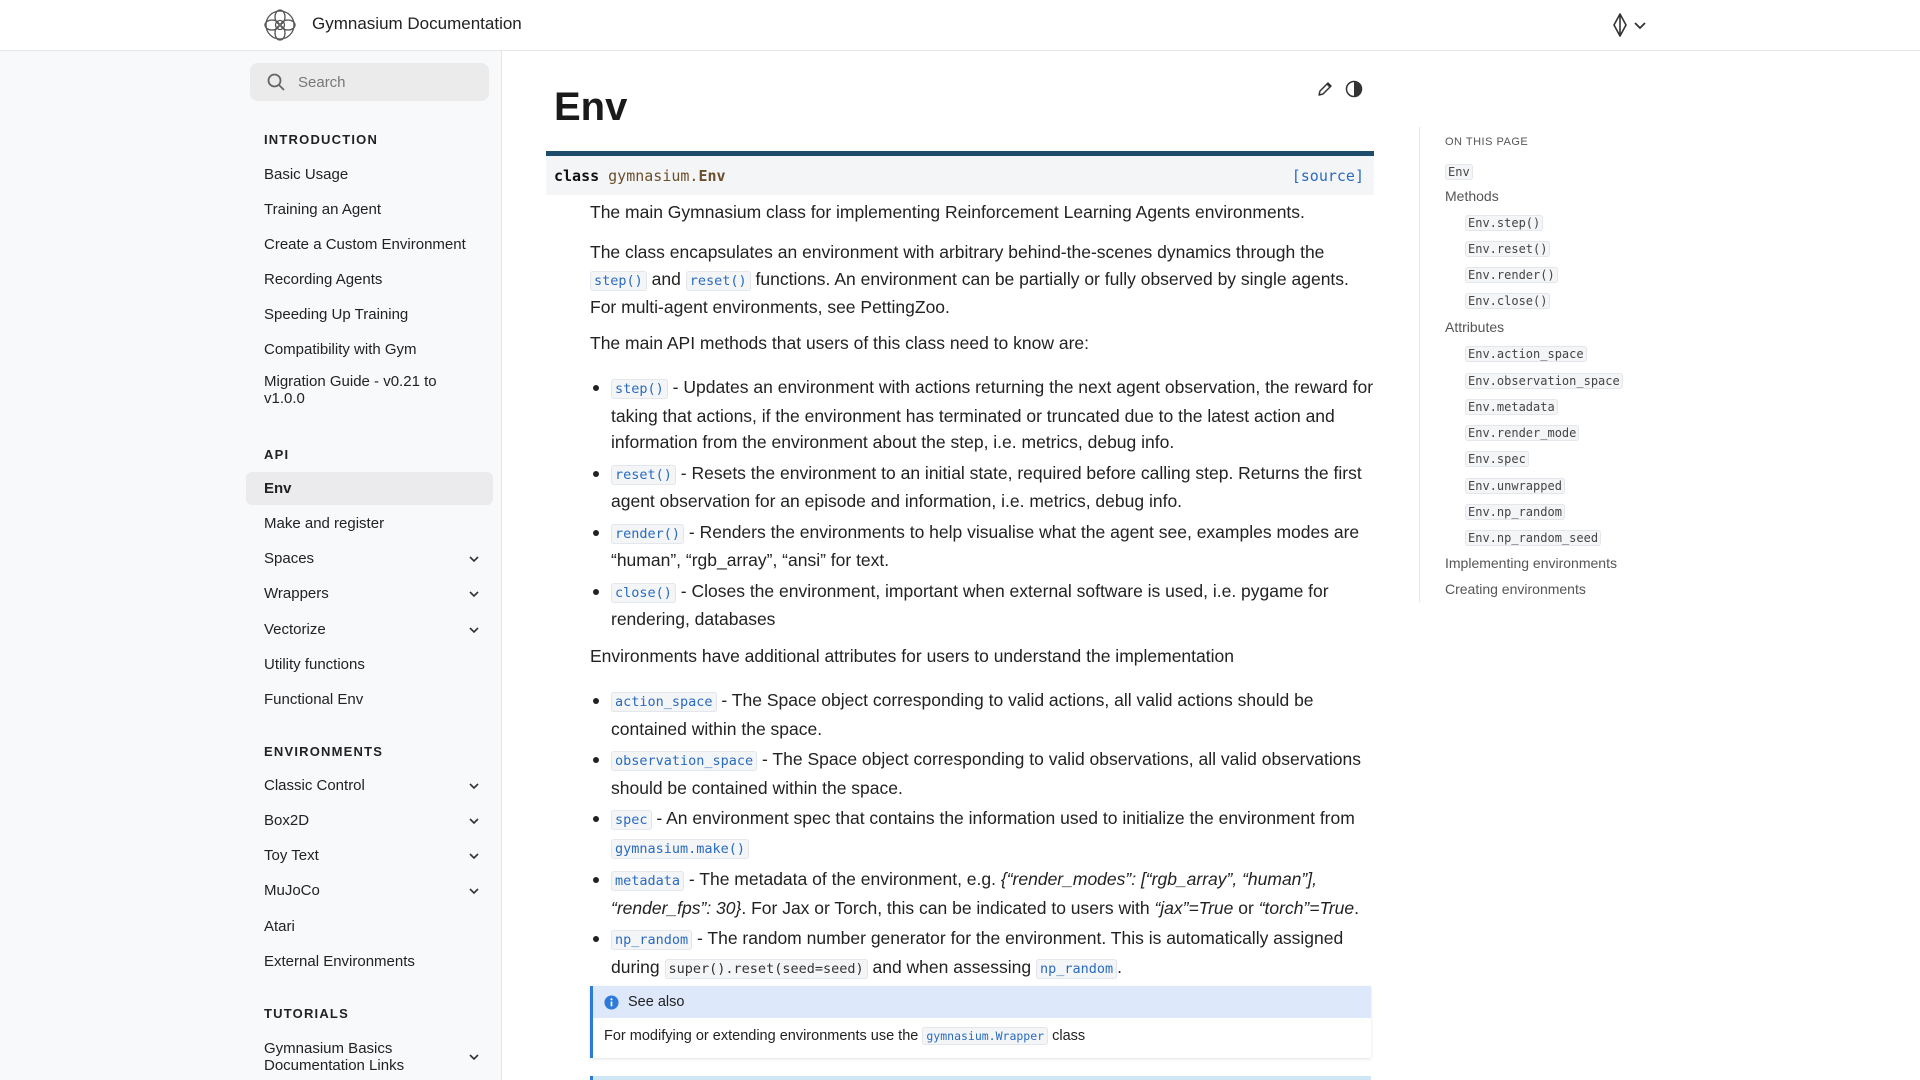 This screenshot has height=1080, width=1920. I want to click on toc-item-label: Env.render_mode, so click(1522, 433).